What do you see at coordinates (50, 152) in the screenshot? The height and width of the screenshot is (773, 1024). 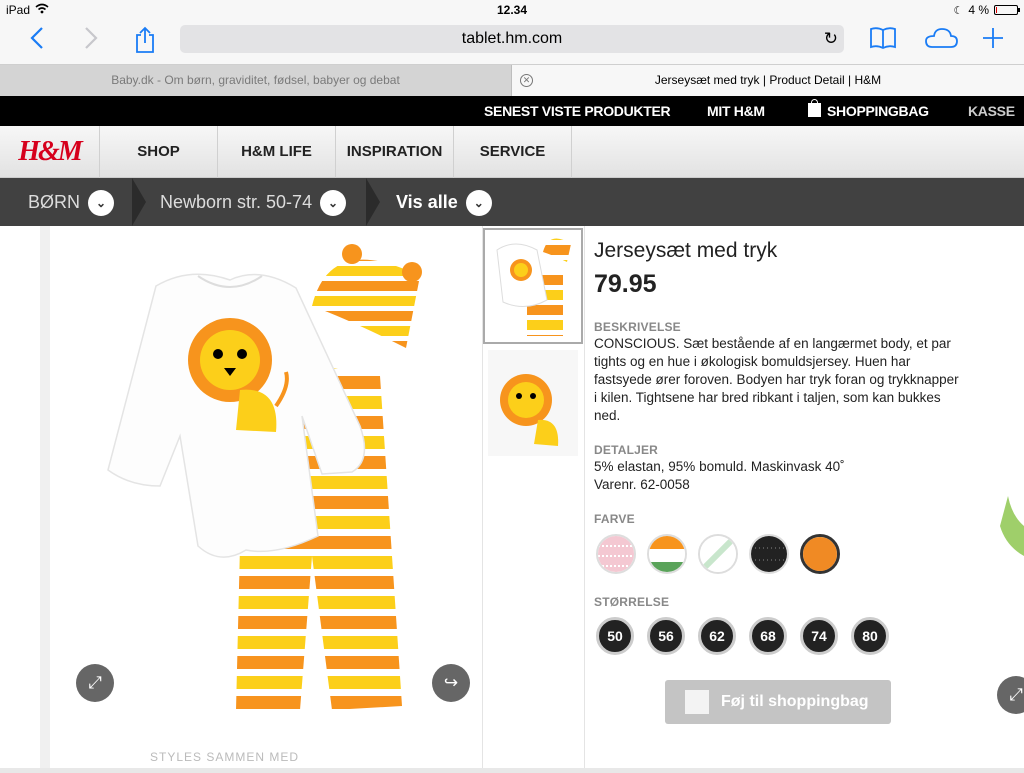 I see `hm-logo: H&M` at bounding box center [50, 152].